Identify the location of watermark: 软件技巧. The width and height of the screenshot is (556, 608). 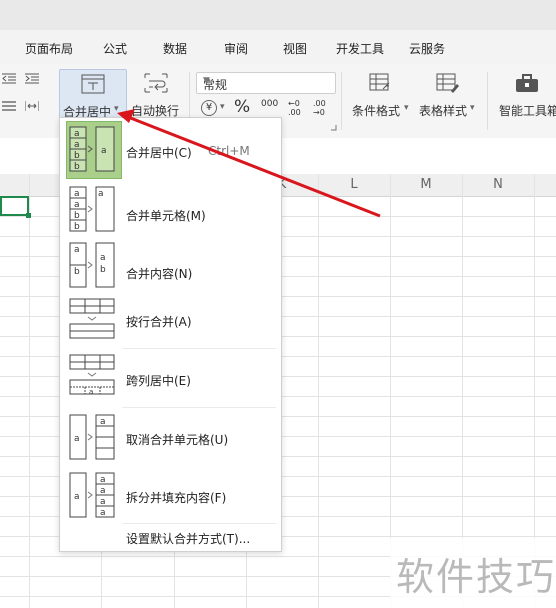
(473, 573).